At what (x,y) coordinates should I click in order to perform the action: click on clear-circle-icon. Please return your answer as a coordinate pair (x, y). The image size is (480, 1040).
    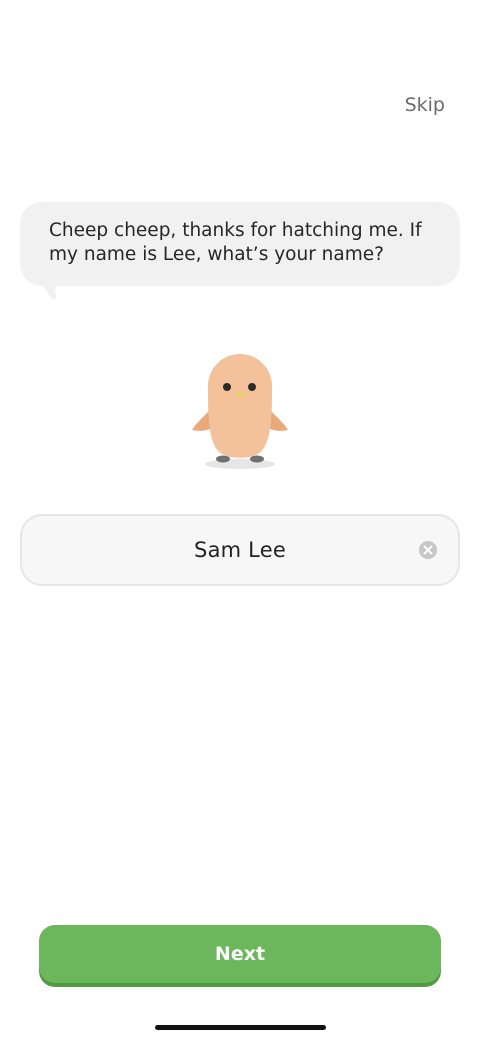
    Looking at the image, I should click on (428, 550).